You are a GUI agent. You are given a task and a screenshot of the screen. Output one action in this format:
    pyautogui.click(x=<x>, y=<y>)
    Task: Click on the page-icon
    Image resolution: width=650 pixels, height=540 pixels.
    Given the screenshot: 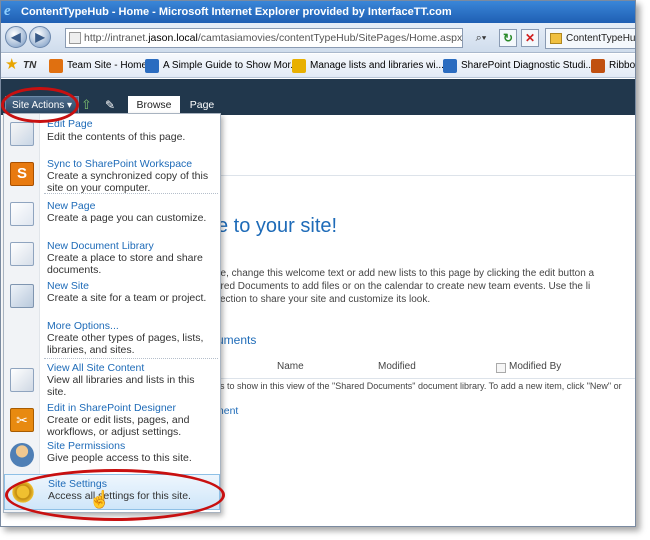 What is the action you would take?
    pyautogui.click(x=75, y=38)
    